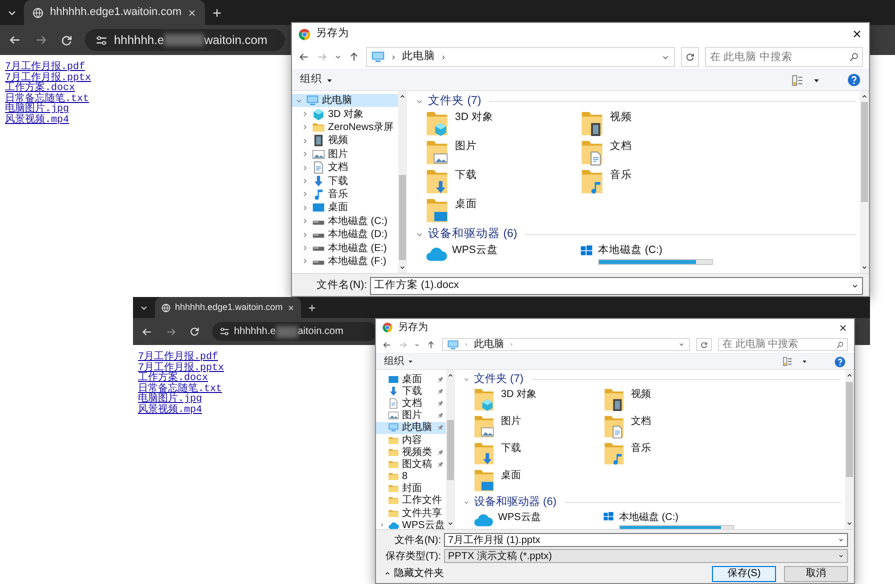 This screenshot has height=584, width=895. Describe the element at coordinates (676, 517) in the screenshot. I see `drive-label: 本地磁盘 (C:)` at that location.